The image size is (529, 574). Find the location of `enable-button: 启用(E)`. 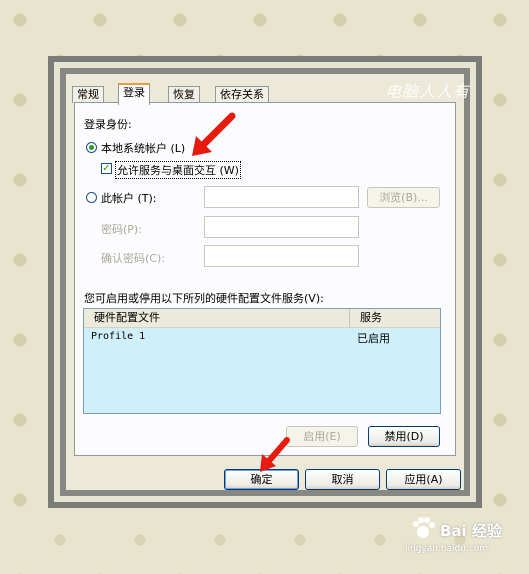

enable-button: 启用(E) is located at coordinates (322, 436).